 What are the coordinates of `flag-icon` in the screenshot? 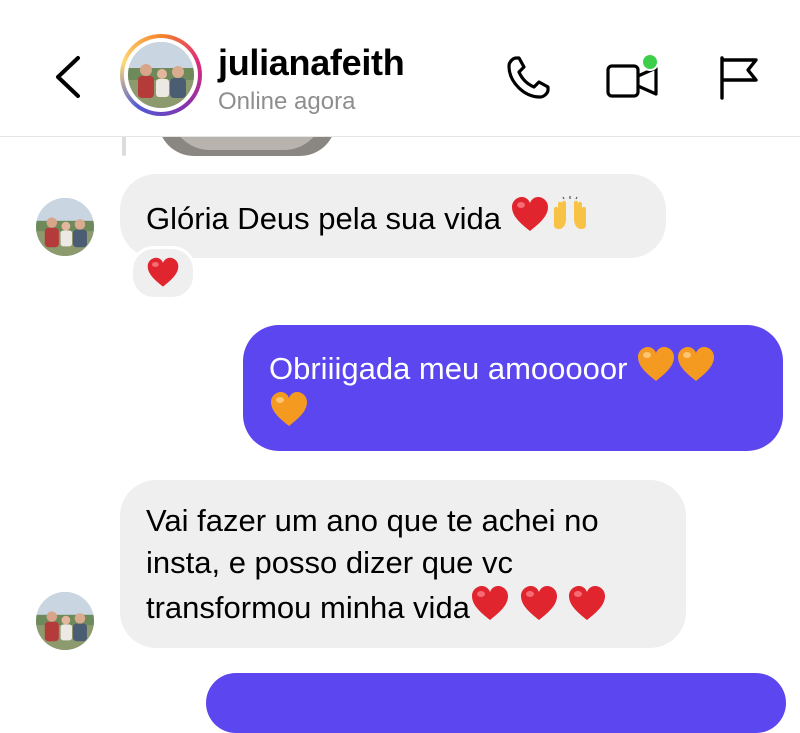 It's located at (739, 78).